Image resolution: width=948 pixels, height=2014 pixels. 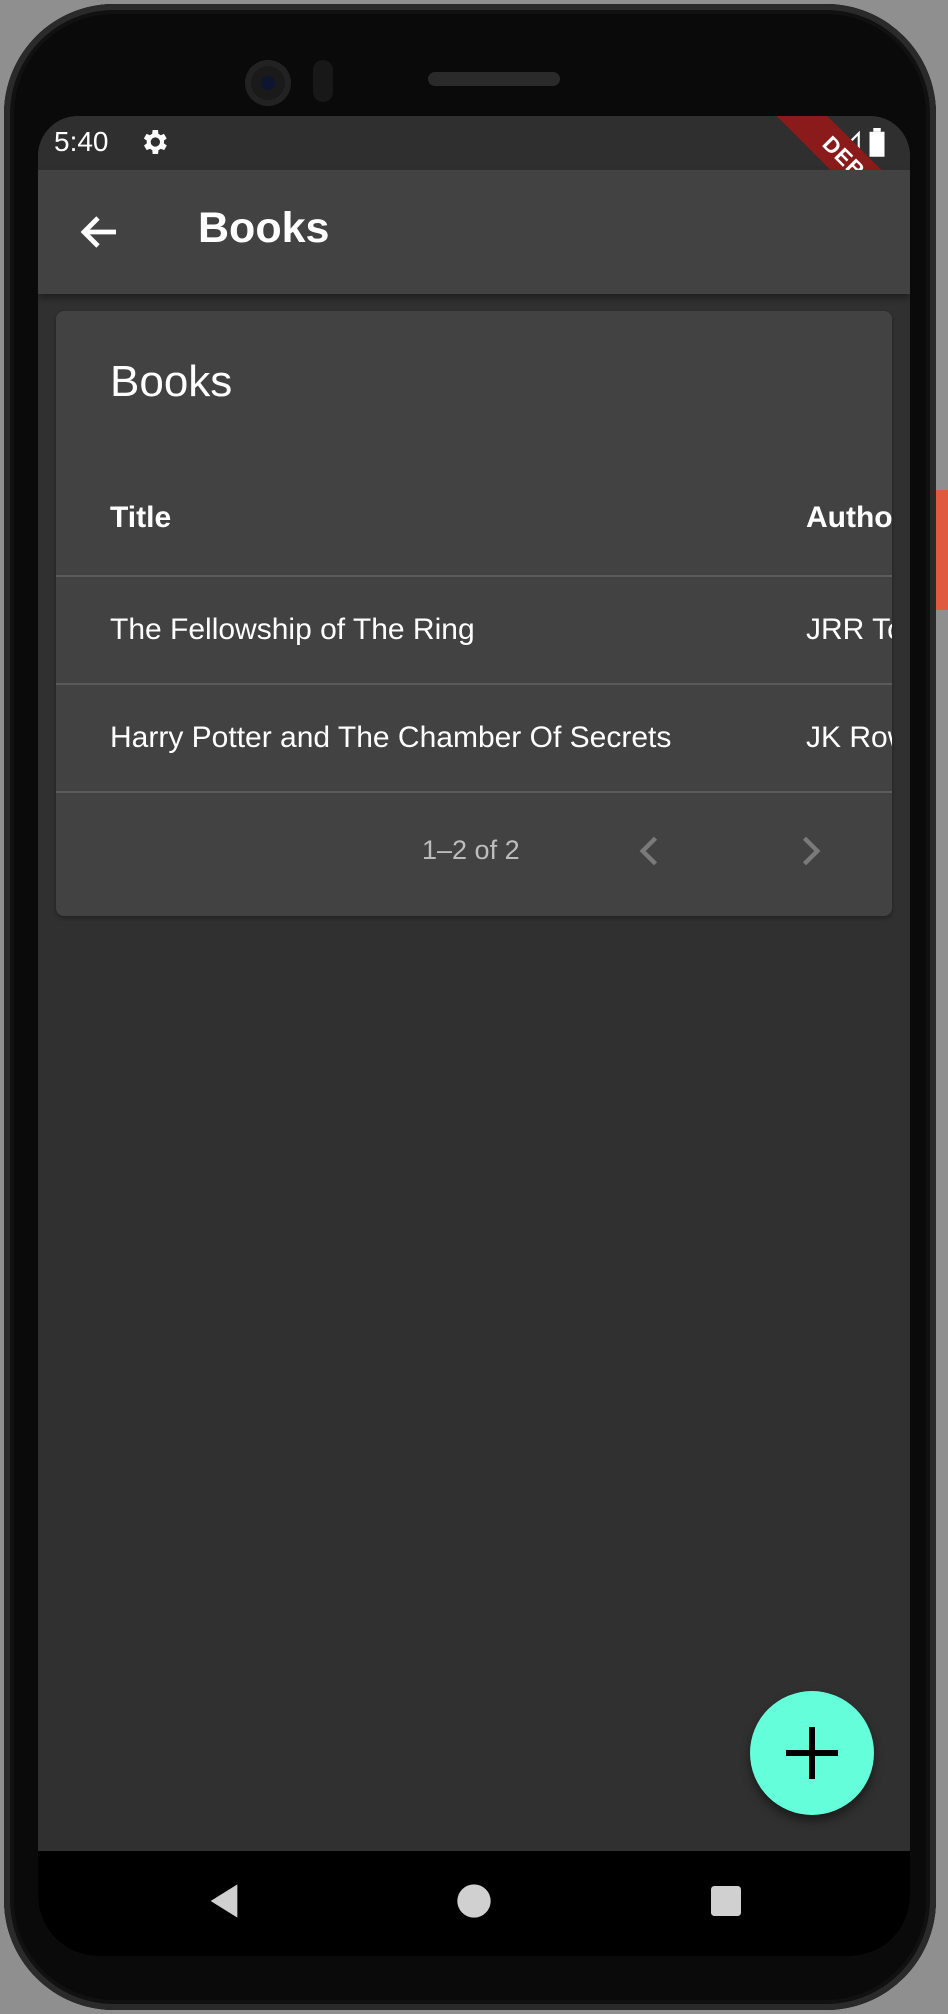 I want to click on app-bar: Books, so click(x=474, y=232).